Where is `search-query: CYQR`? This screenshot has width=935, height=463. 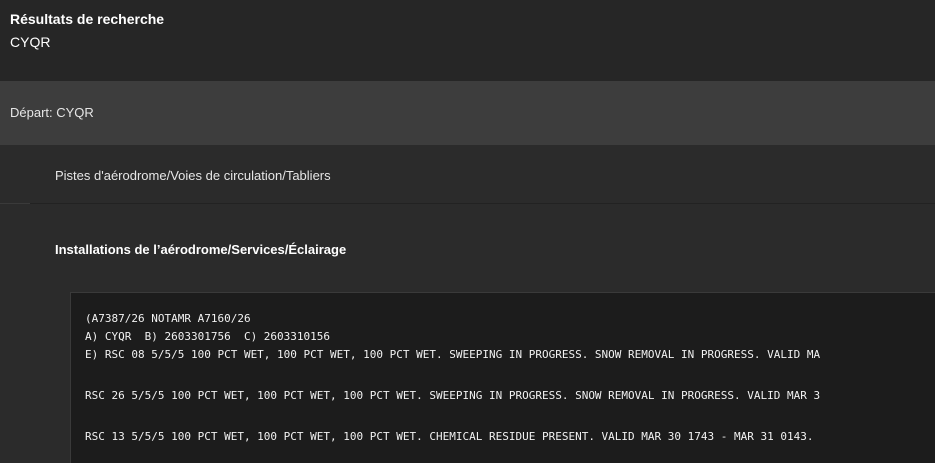 search-query: CYQR is located at coordinates (30, 42).